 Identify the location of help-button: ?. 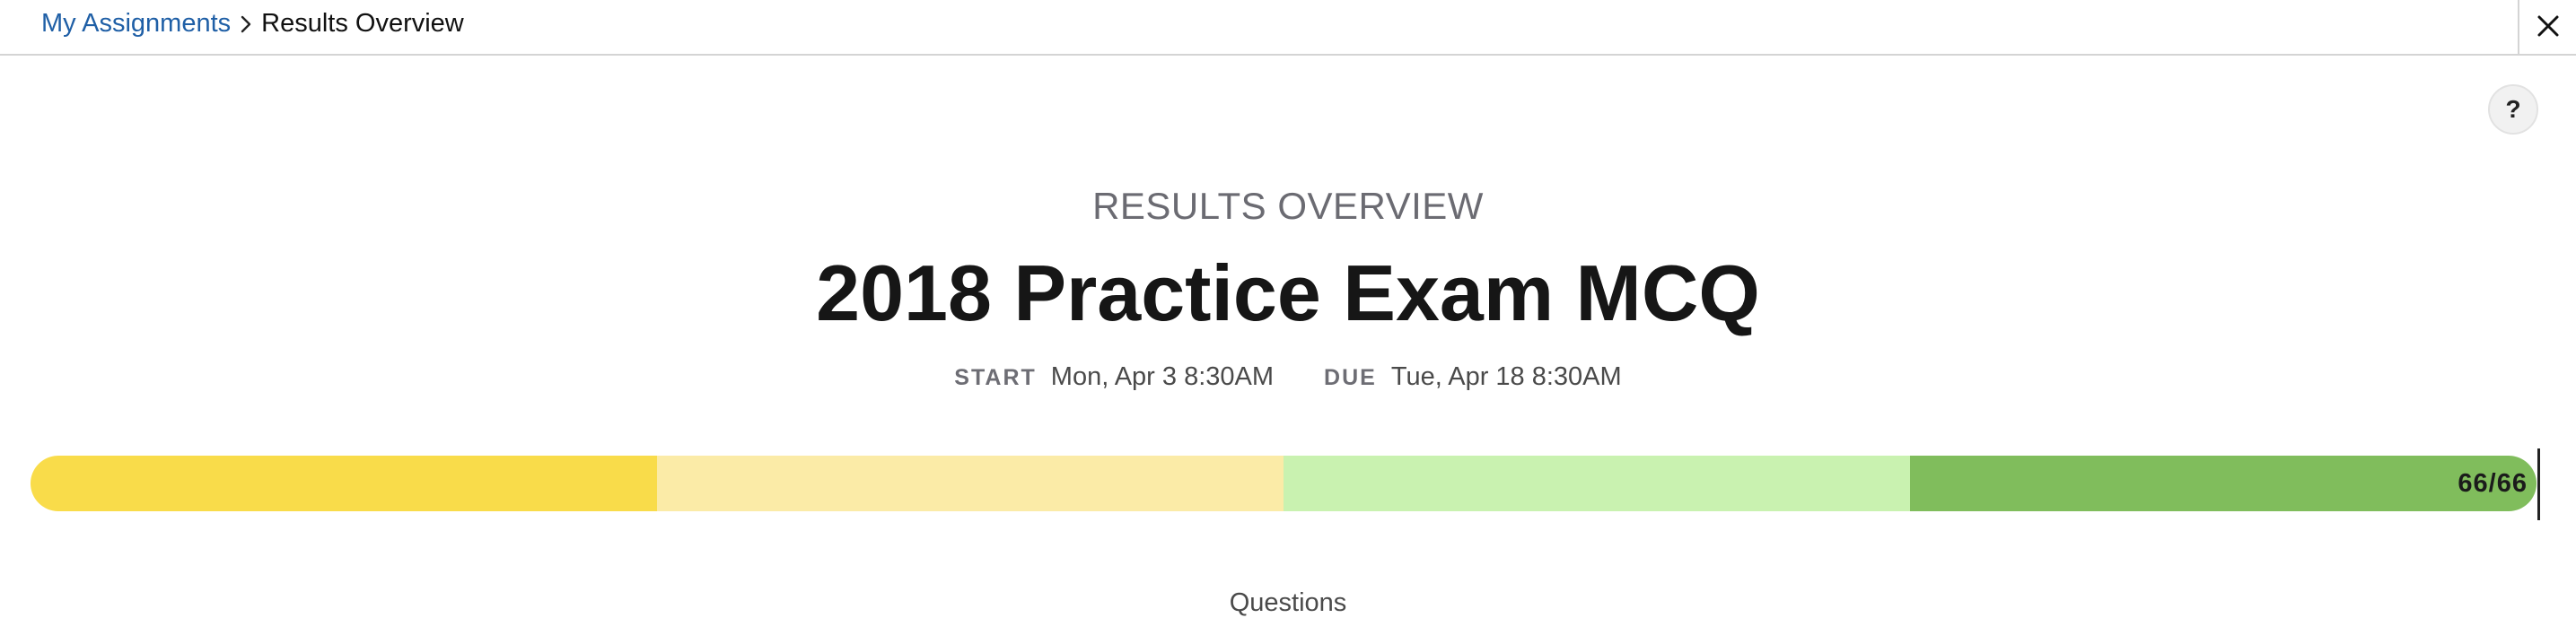
(2513, 109).